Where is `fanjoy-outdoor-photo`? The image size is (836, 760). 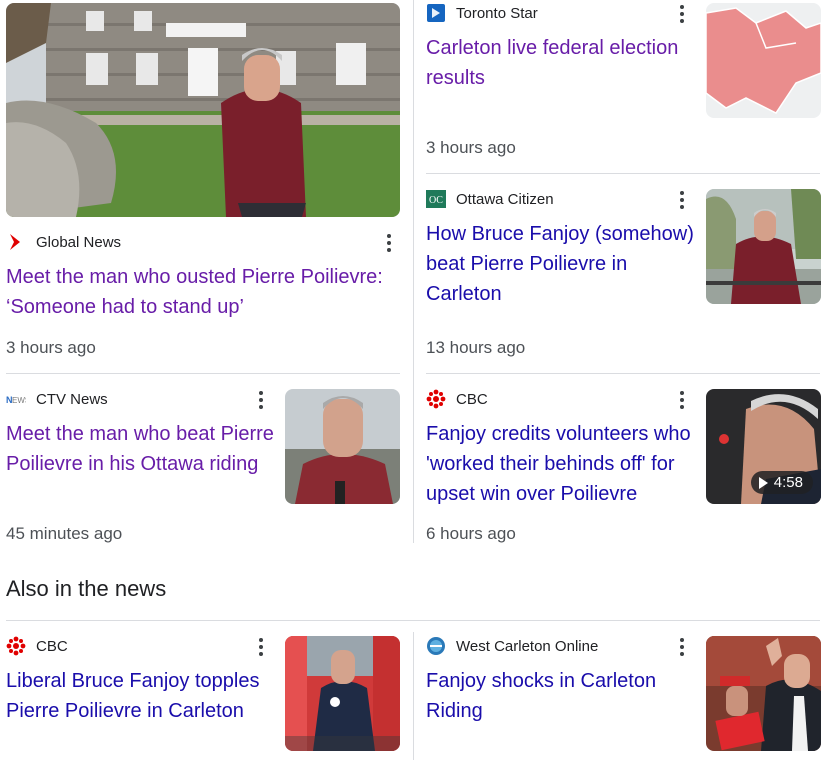
fanjoy-outdoor-photo is located at coordinates (763, 246).